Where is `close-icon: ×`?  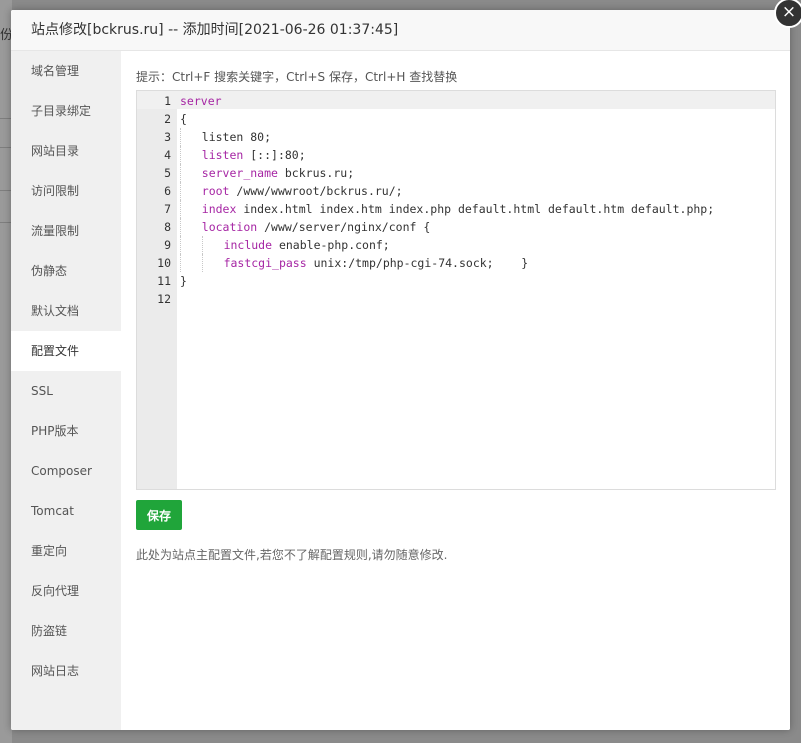 close-icon: × is located at coordinates (787, 14).